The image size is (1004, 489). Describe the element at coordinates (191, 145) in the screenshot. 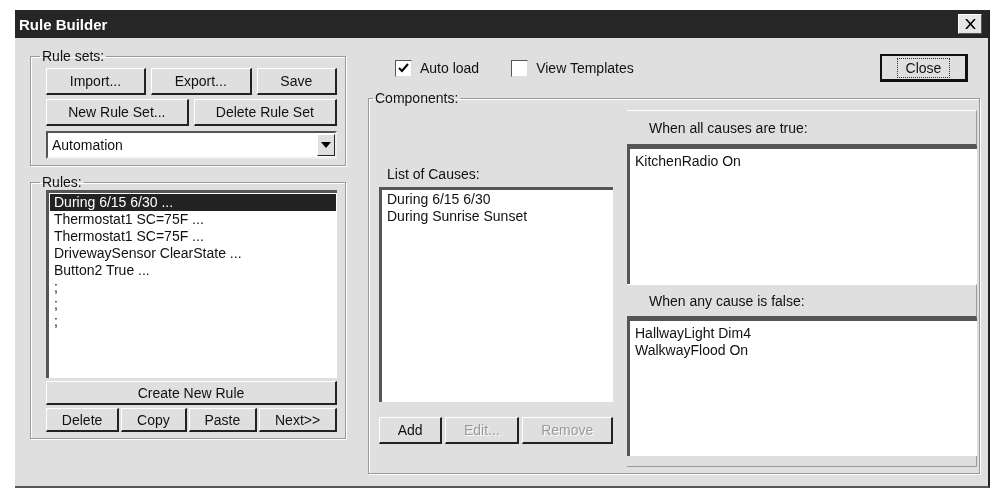

I see `rule-set-dropdown: Automation` at that location.